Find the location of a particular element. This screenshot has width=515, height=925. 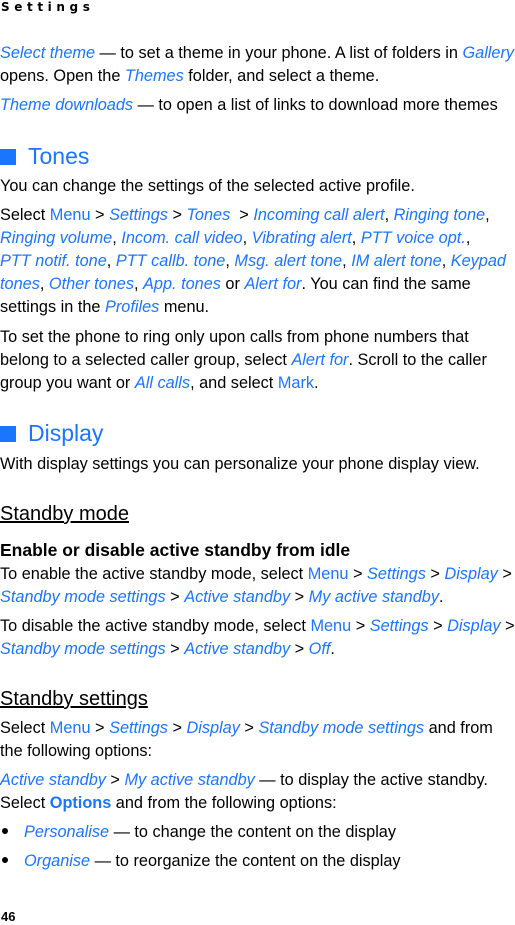

organise-link: Organise is located at coordinates (57, 861).